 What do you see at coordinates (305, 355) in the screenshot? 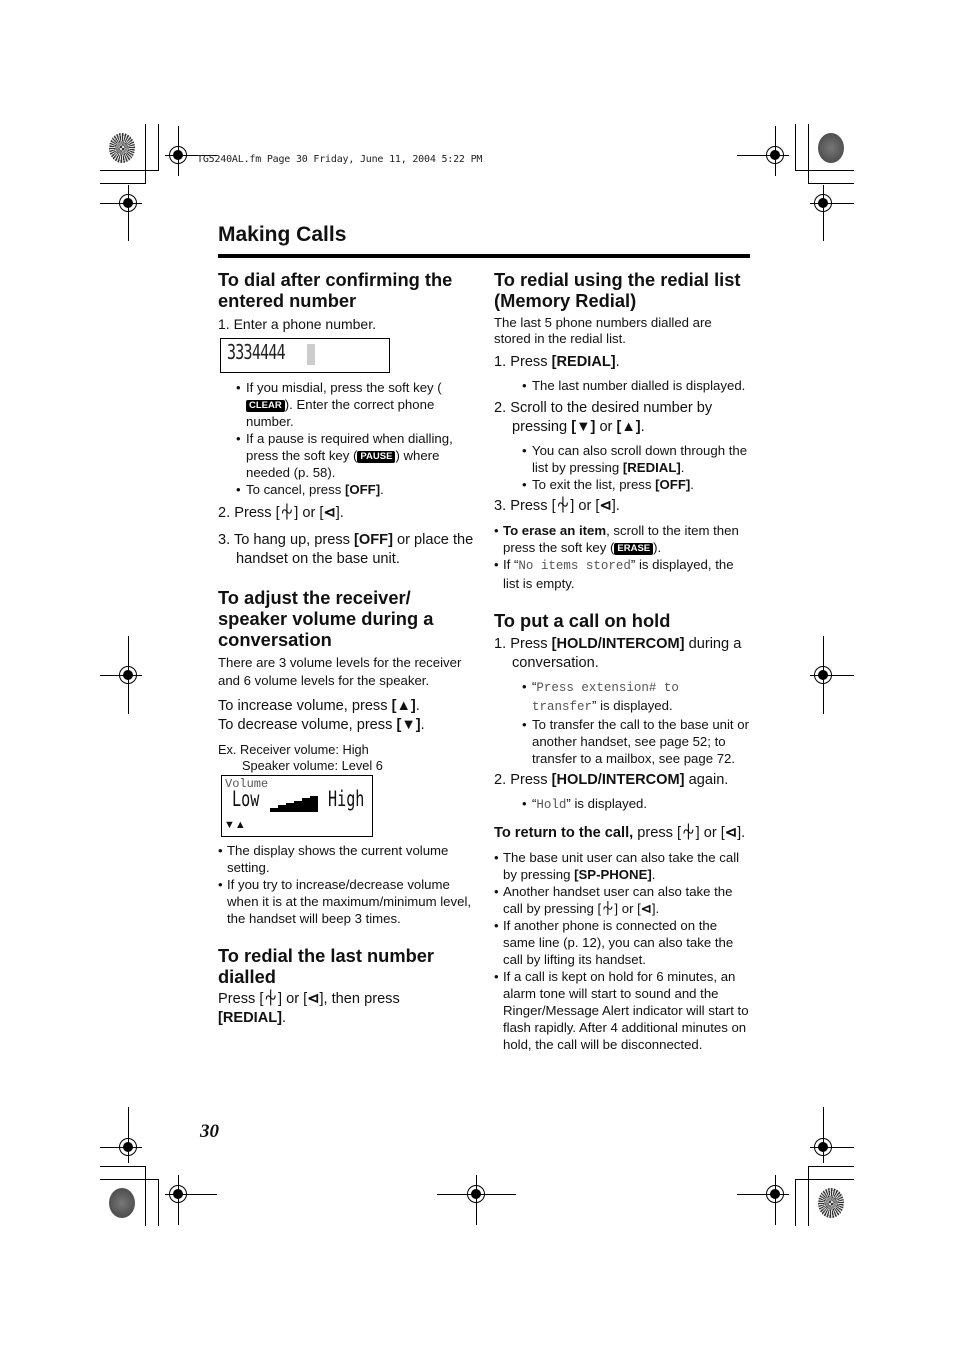
I see `lcd-display: 3334444` at bounding box center [305, 355].